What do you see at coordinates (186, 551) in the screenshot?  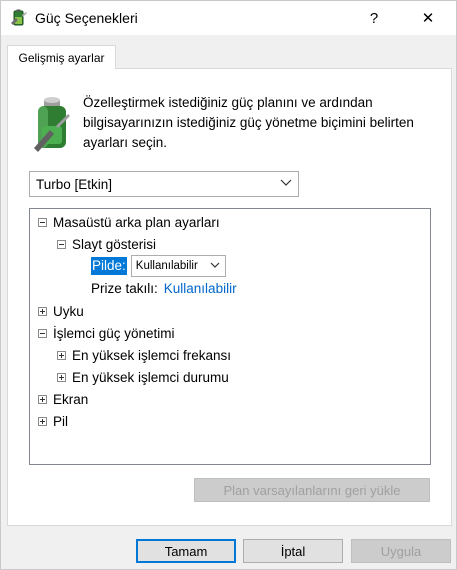 I see `ok-button: Tamam` at bounding box center [186, 551].